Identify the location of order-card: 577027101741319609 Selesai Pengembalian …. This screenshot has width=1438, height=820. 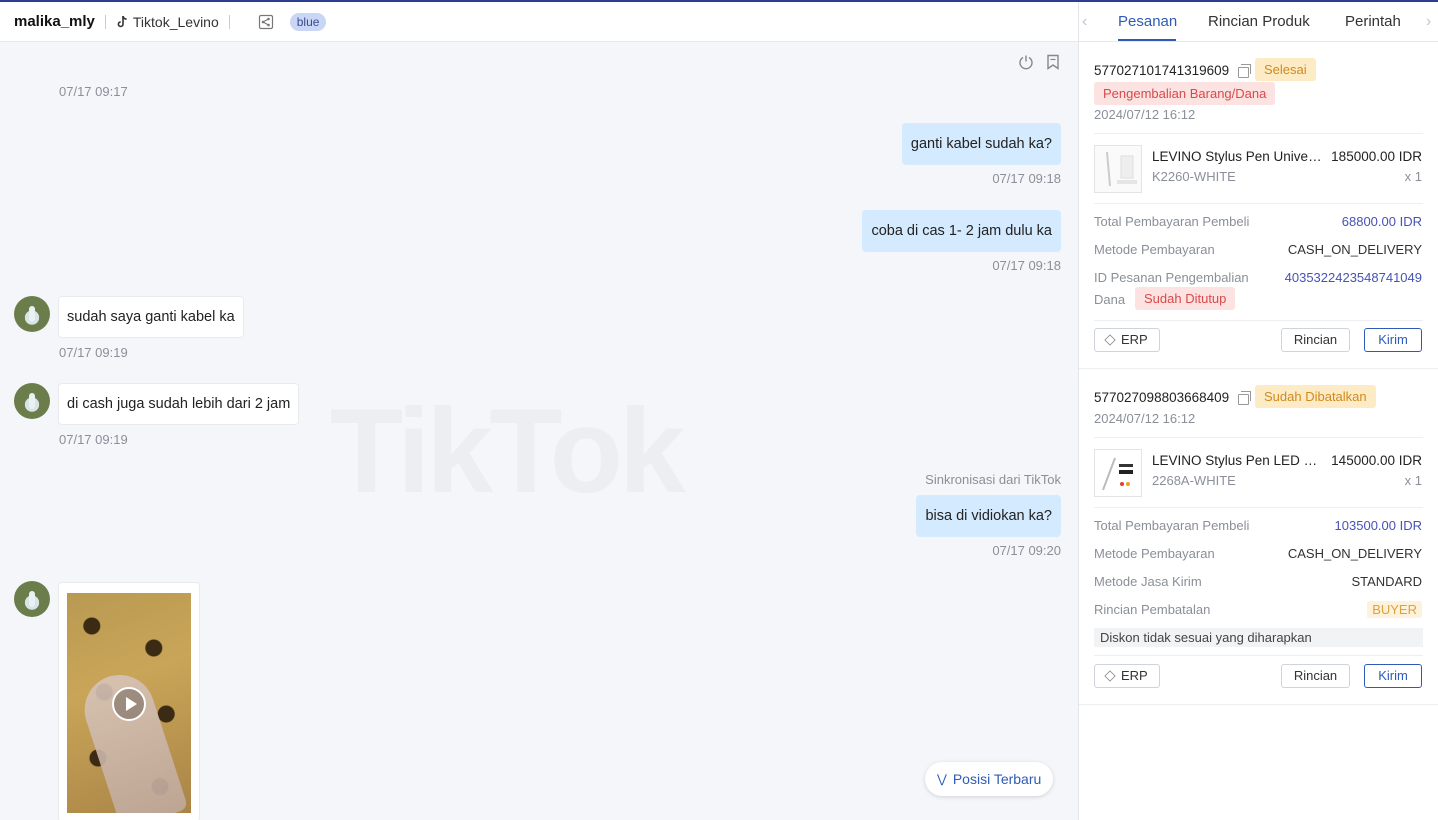
(1258, 205).